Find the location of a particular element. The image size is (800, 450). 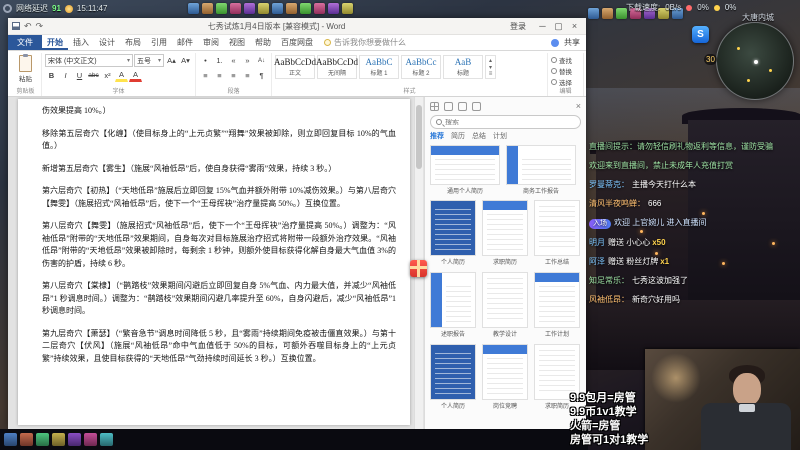

show-marks-button is located at coordinates (261, 75).